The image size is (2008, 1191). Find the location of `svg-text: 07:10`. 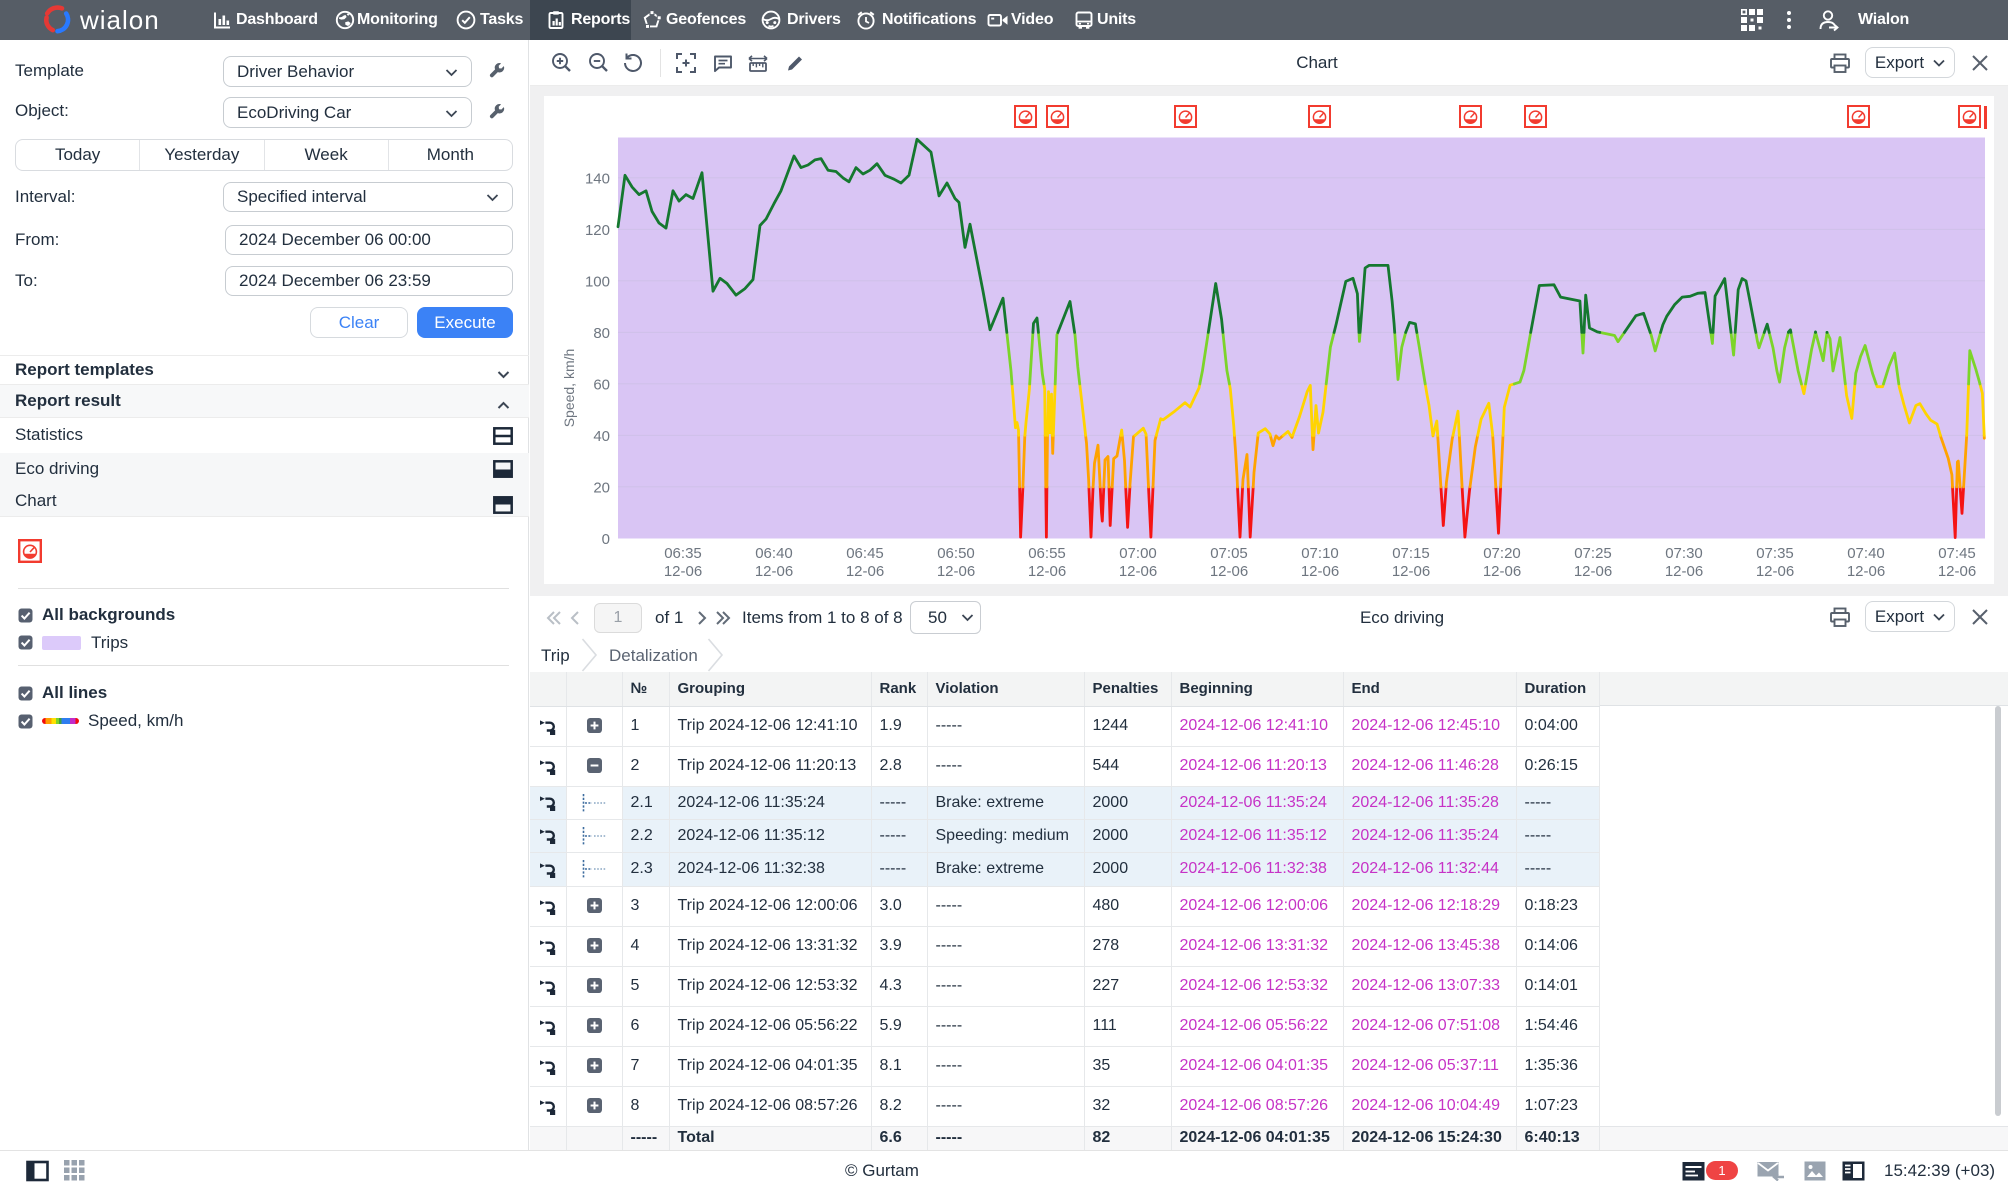

svg-text: 07:10 is located at coordinates (1320, 553).